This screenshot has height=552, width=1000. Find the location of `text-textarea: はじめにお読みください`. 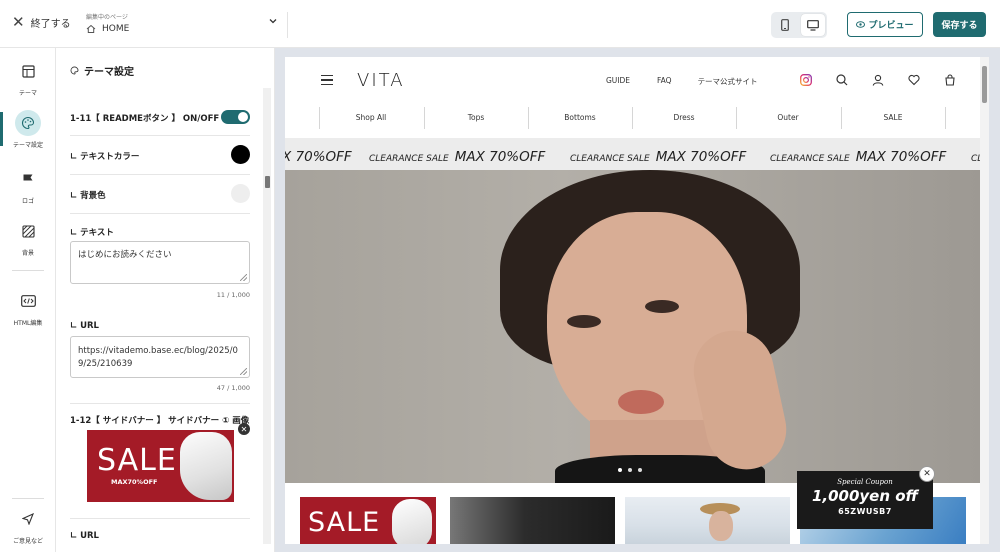

text-textarea: はじめにお読みください is located at coordinates (160, 262).